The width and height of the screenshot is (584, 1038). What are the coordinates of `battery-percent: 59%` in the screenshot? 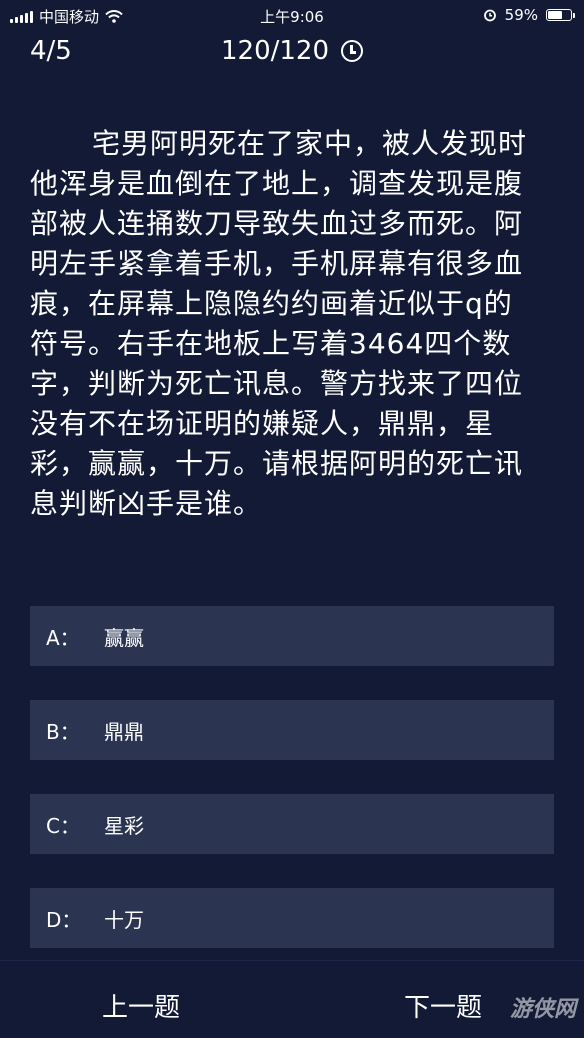 It's located at (521, 15).